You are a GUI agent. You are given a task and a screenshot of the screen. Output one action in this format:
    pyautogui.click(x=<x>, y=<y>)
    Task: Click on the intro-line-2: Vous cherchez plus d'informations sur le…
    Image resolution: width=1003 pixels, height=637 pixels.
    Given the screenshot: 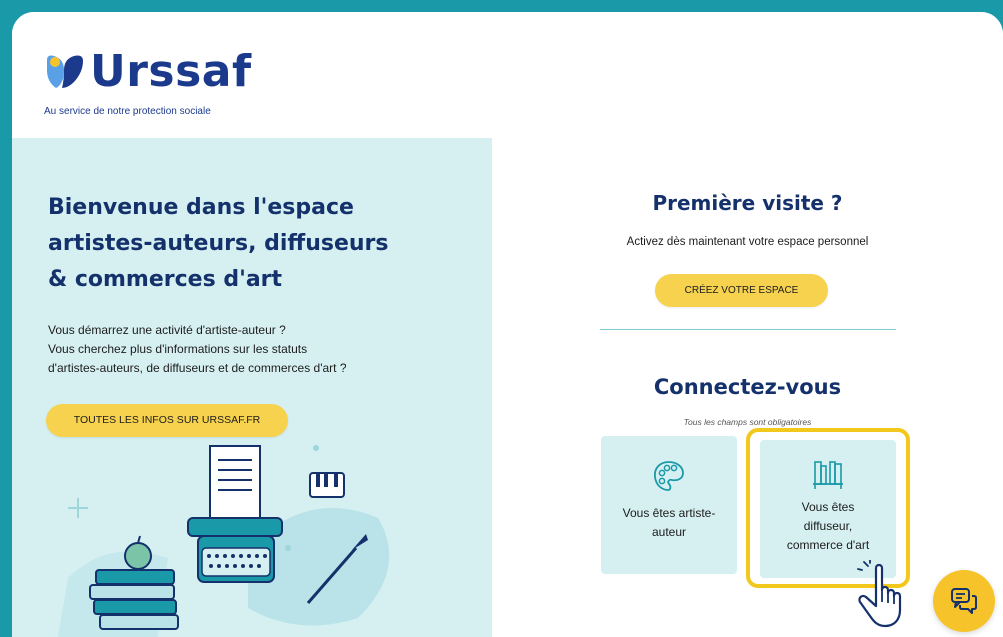 What is the action you would take?
    pyautogui.click(x=178, y=349)
    